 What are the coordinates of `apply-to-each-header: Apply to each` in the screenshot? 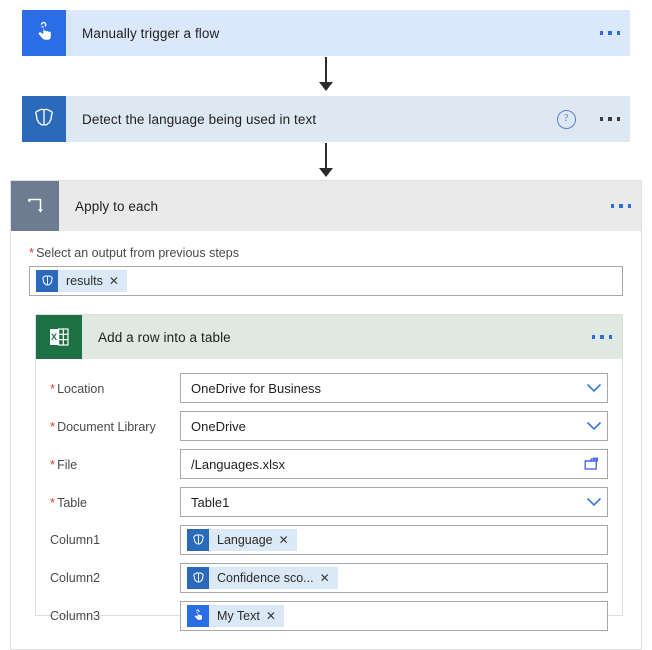 It's located at (326, 206).